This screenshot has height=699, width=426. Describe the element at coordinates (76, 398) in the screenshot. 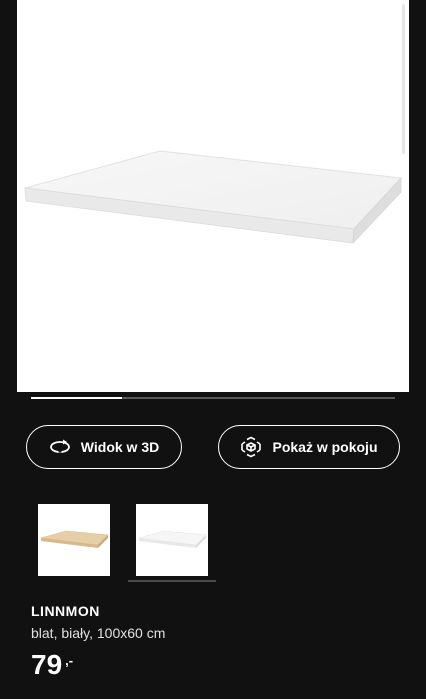

I see `gallery-progress-fill` at that location.